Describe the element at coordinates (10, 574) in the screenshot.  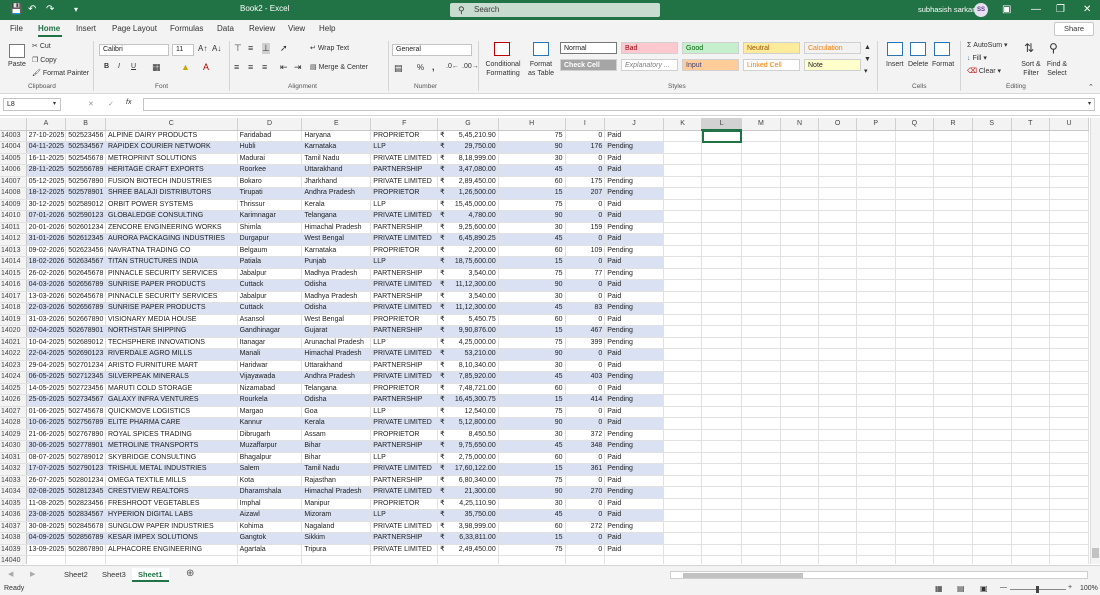
I see `prev-sheet-icon: ◀` at that location.